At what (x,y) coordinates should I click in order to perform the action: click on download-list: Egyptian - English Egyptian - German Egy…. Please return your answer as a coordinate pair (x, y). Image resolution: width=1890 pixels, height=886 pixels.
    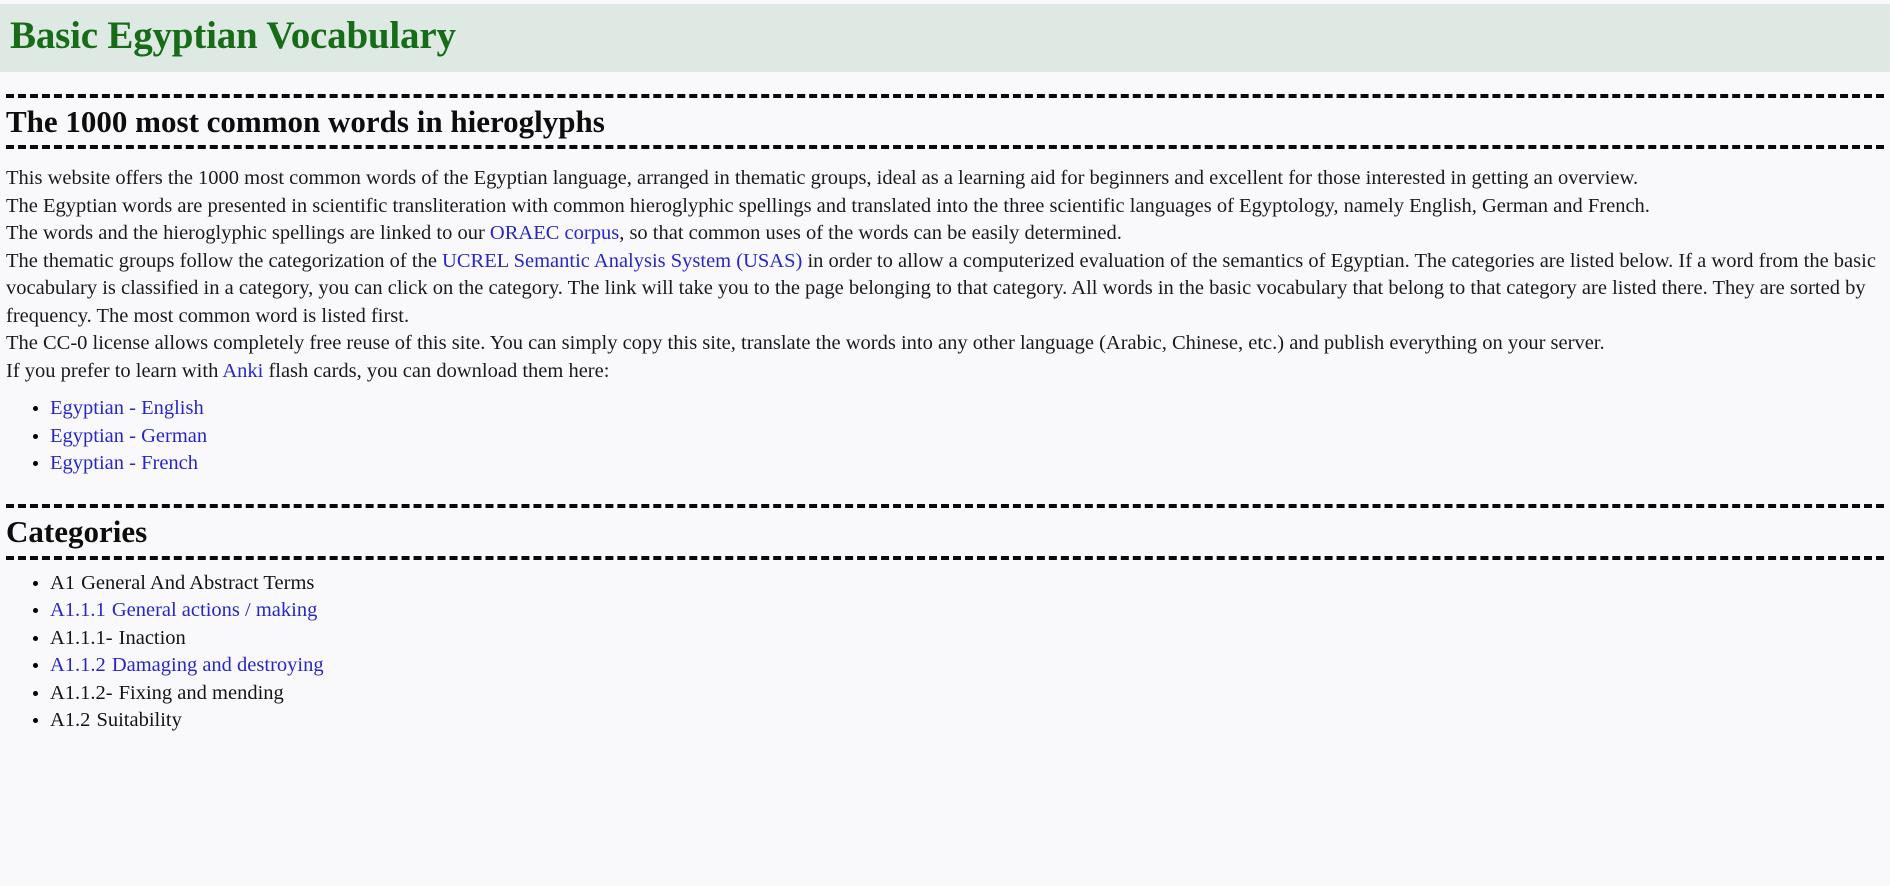
    Looking at the image, I should click on (945, 436).